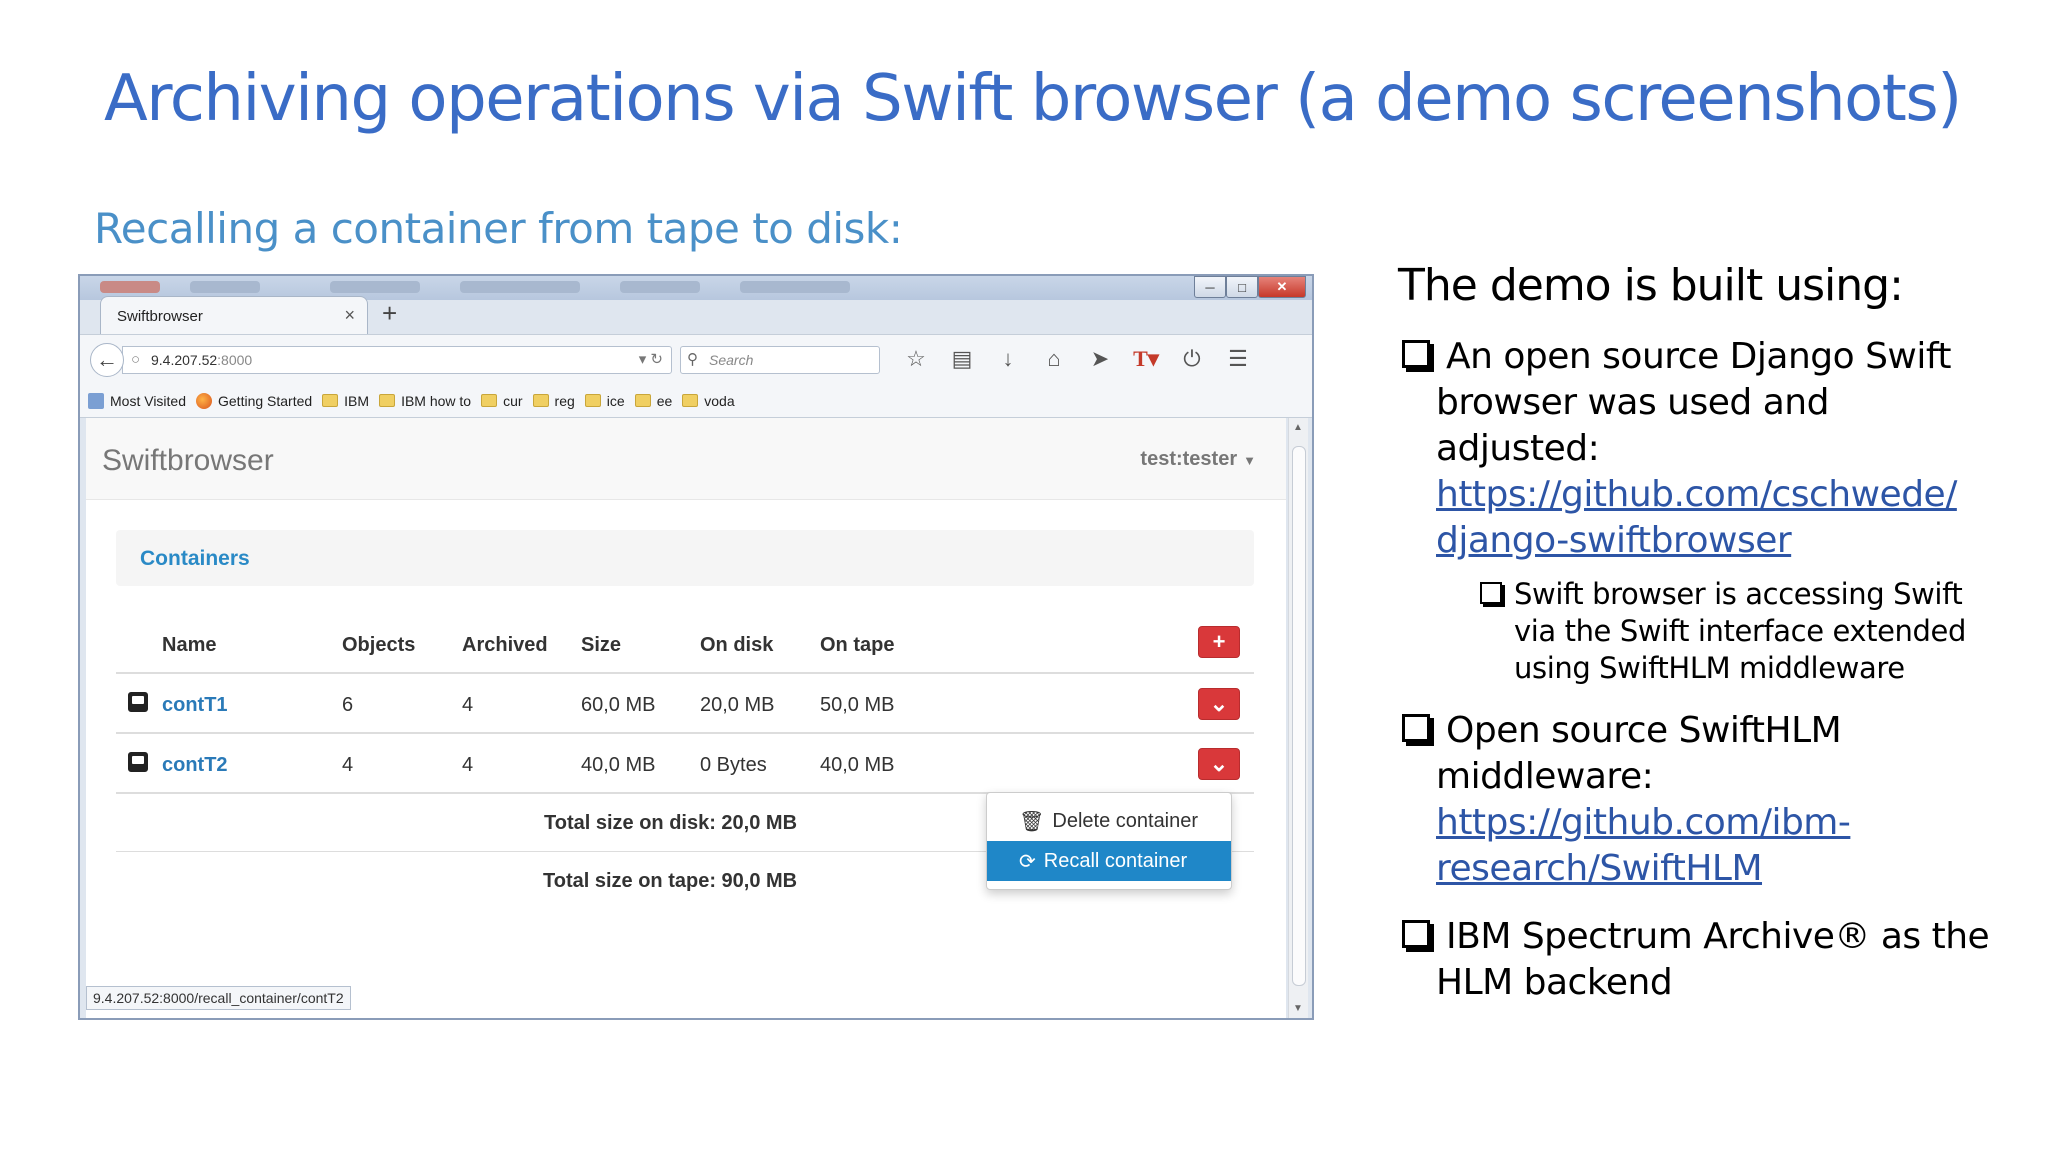 The height and width of the screenshot is (1152, 2048). I want to click on send-icon: ➤, so click(1100, 359).